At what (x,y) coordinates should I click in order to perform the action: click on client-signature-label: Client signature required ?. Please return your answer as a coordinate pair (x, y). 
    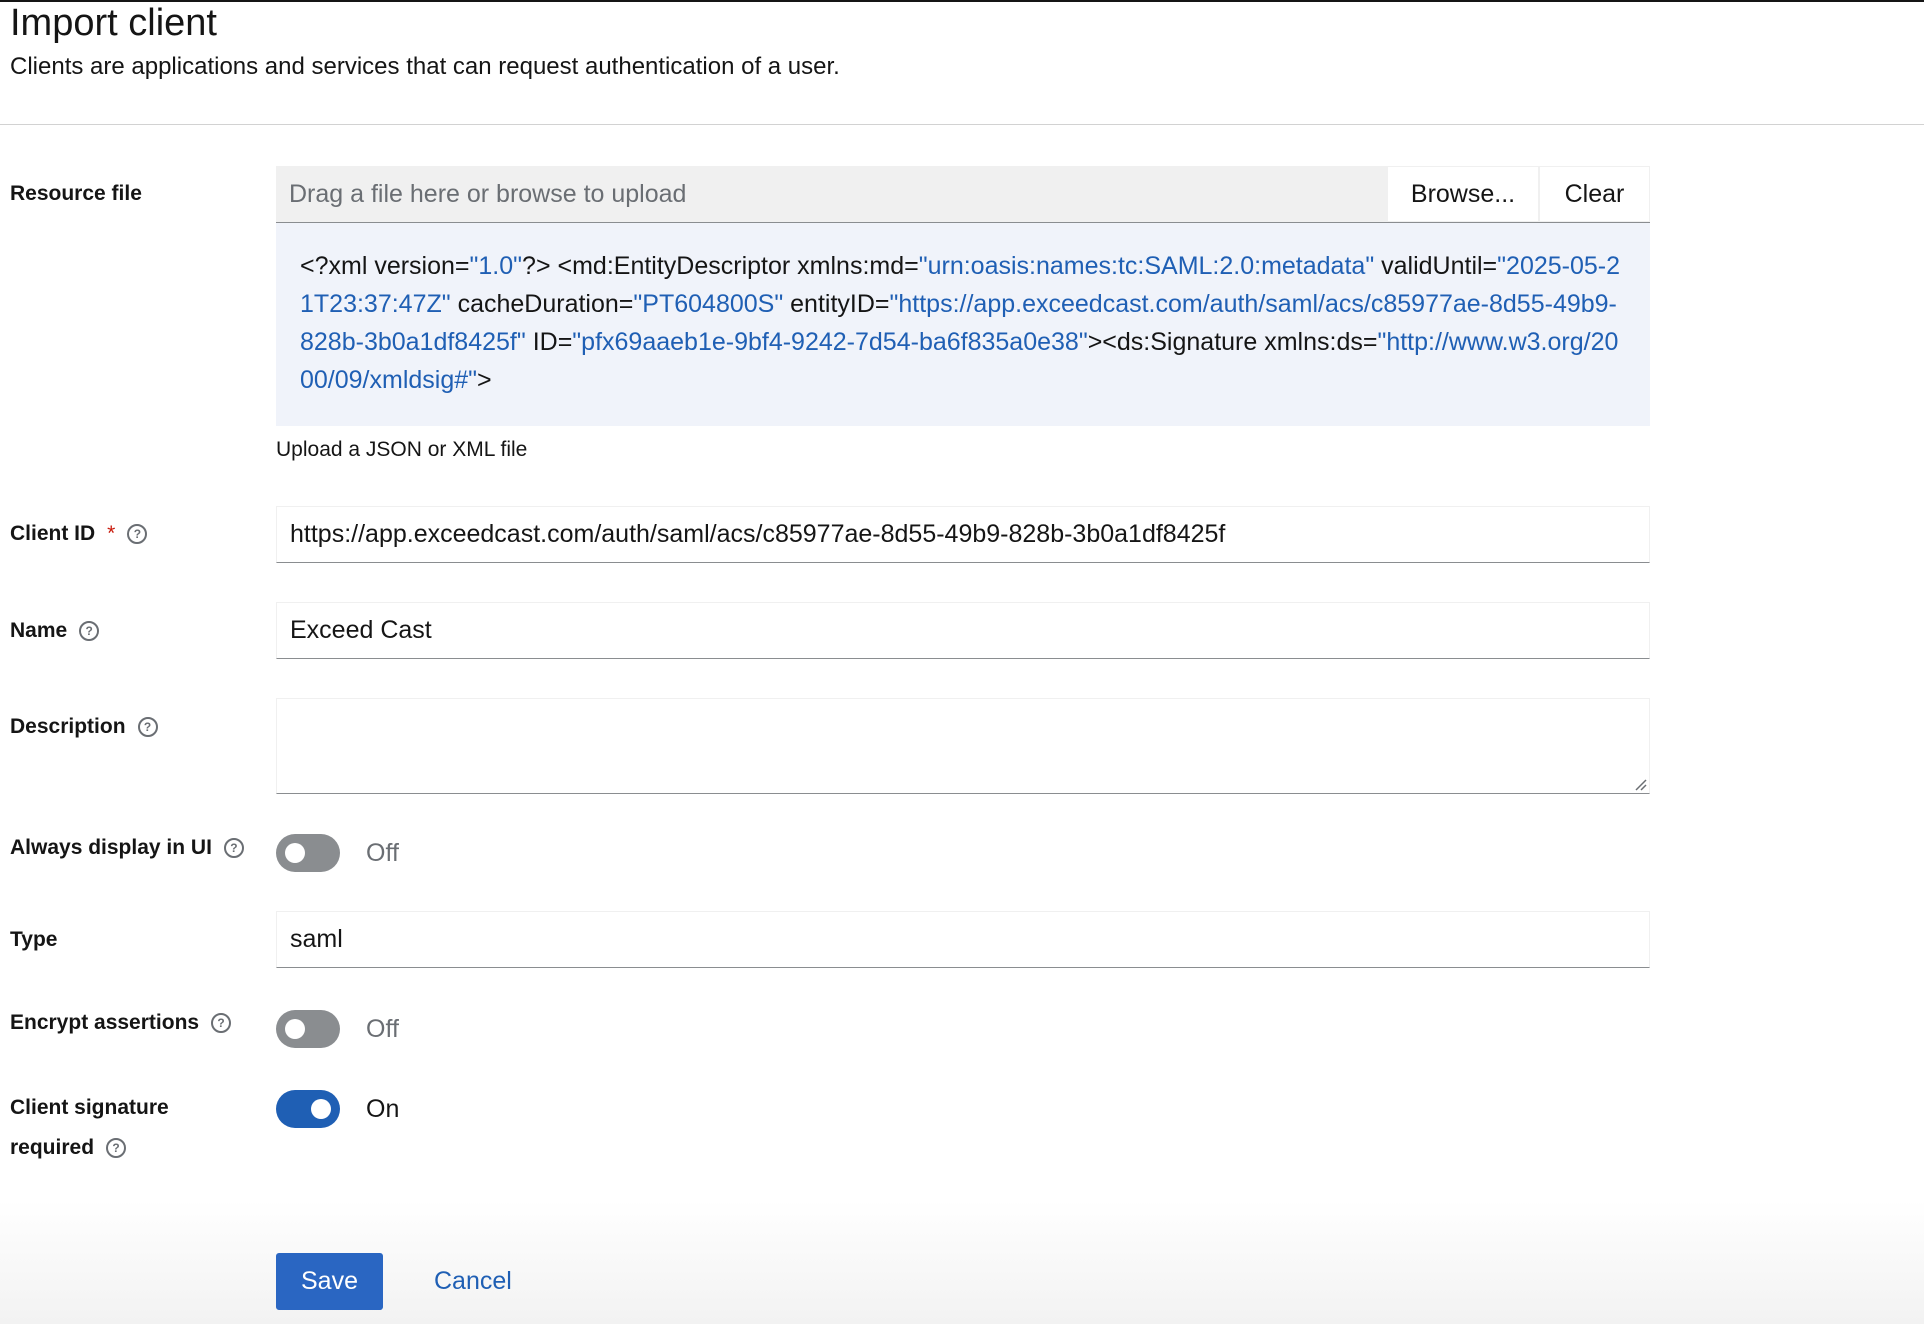
    Looking at the image, I should click on (89, 1128).